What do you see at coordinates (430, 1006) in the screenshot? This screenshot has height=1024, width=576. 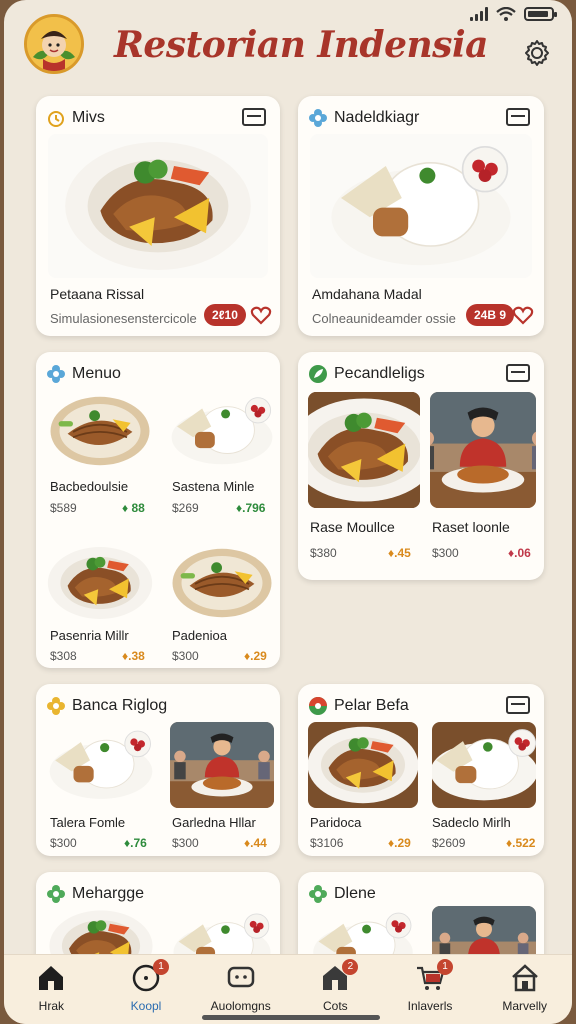 I see `tab-label: Inlaverls` at bounding box center [430, 1006].